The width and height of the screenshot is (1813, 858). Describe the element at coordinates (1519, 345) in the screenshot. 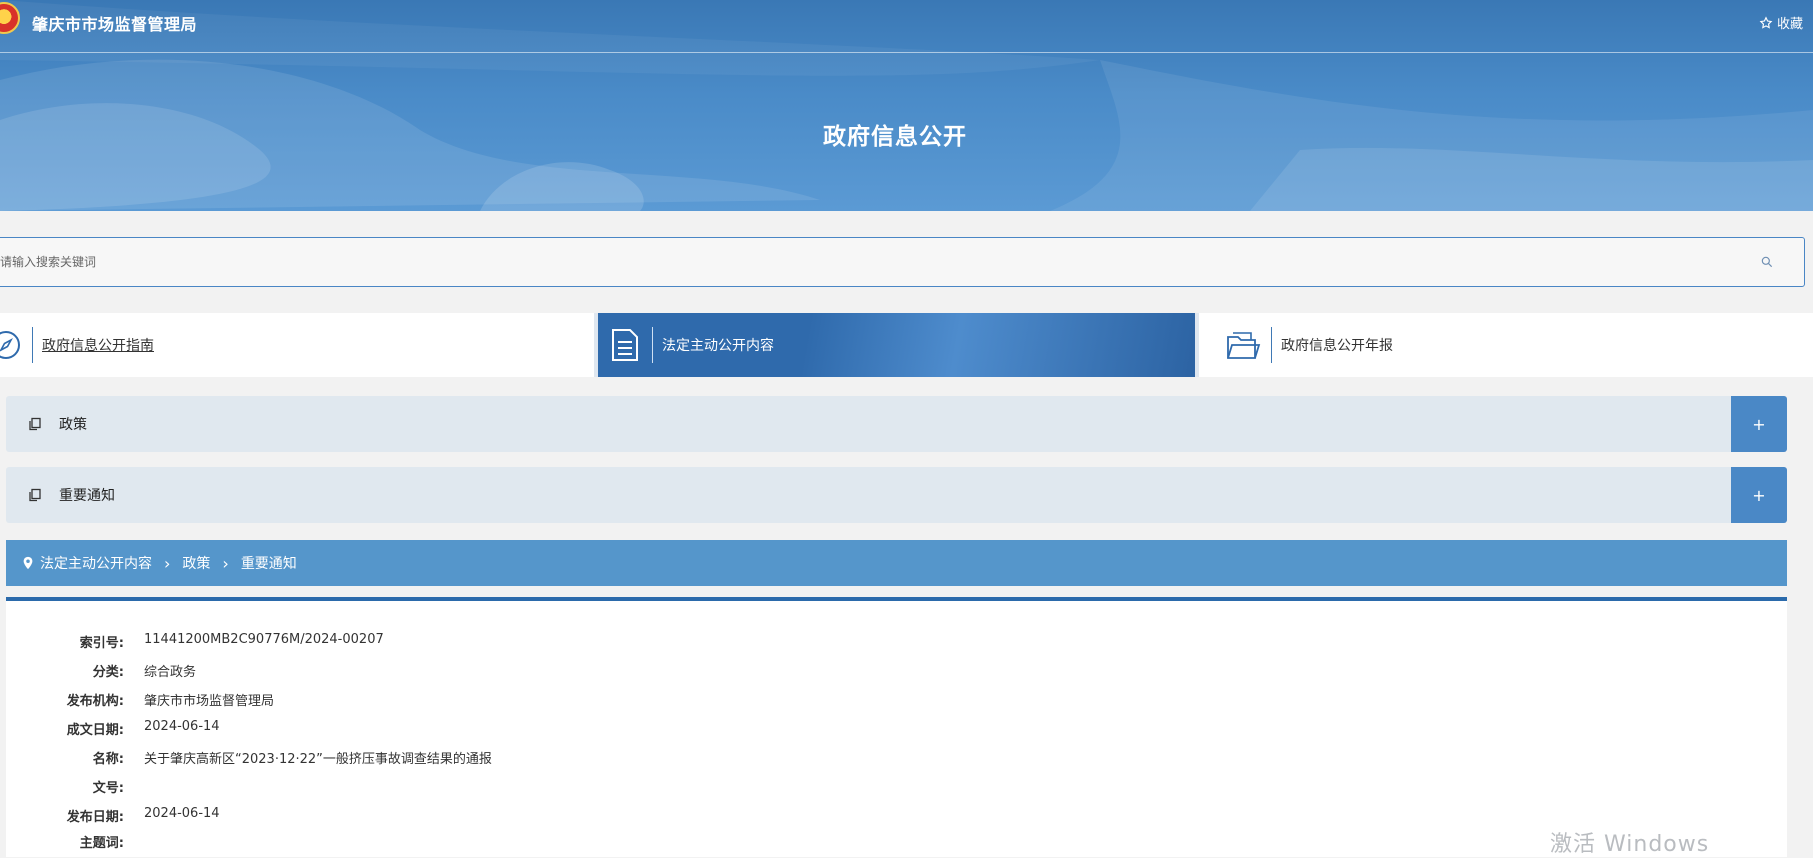

I see `tab-annual-report: 政府信息公开年报` at that location.